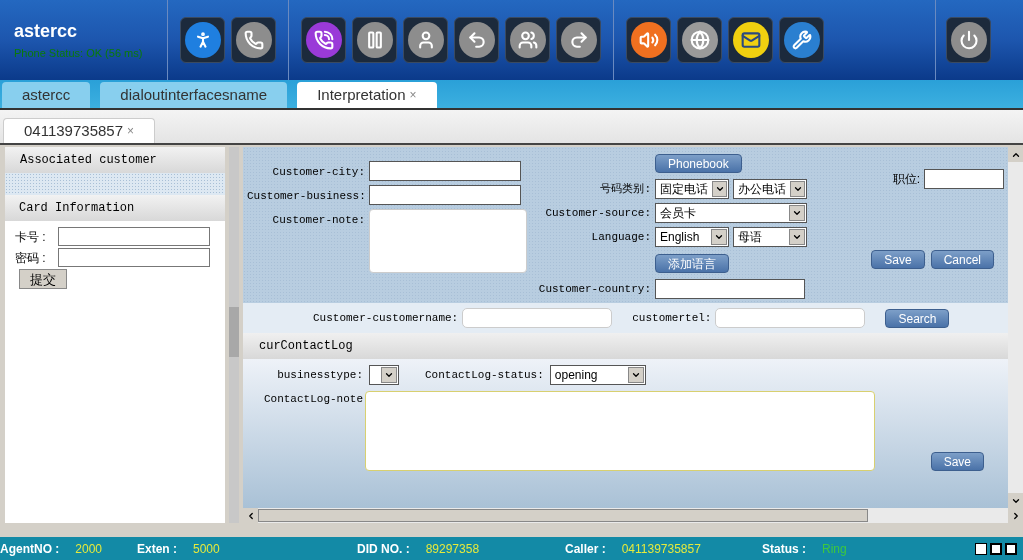 The height and width of the screenshot is (560, 1023). I want to click on section-header: curContactLog, so click(625, 346).